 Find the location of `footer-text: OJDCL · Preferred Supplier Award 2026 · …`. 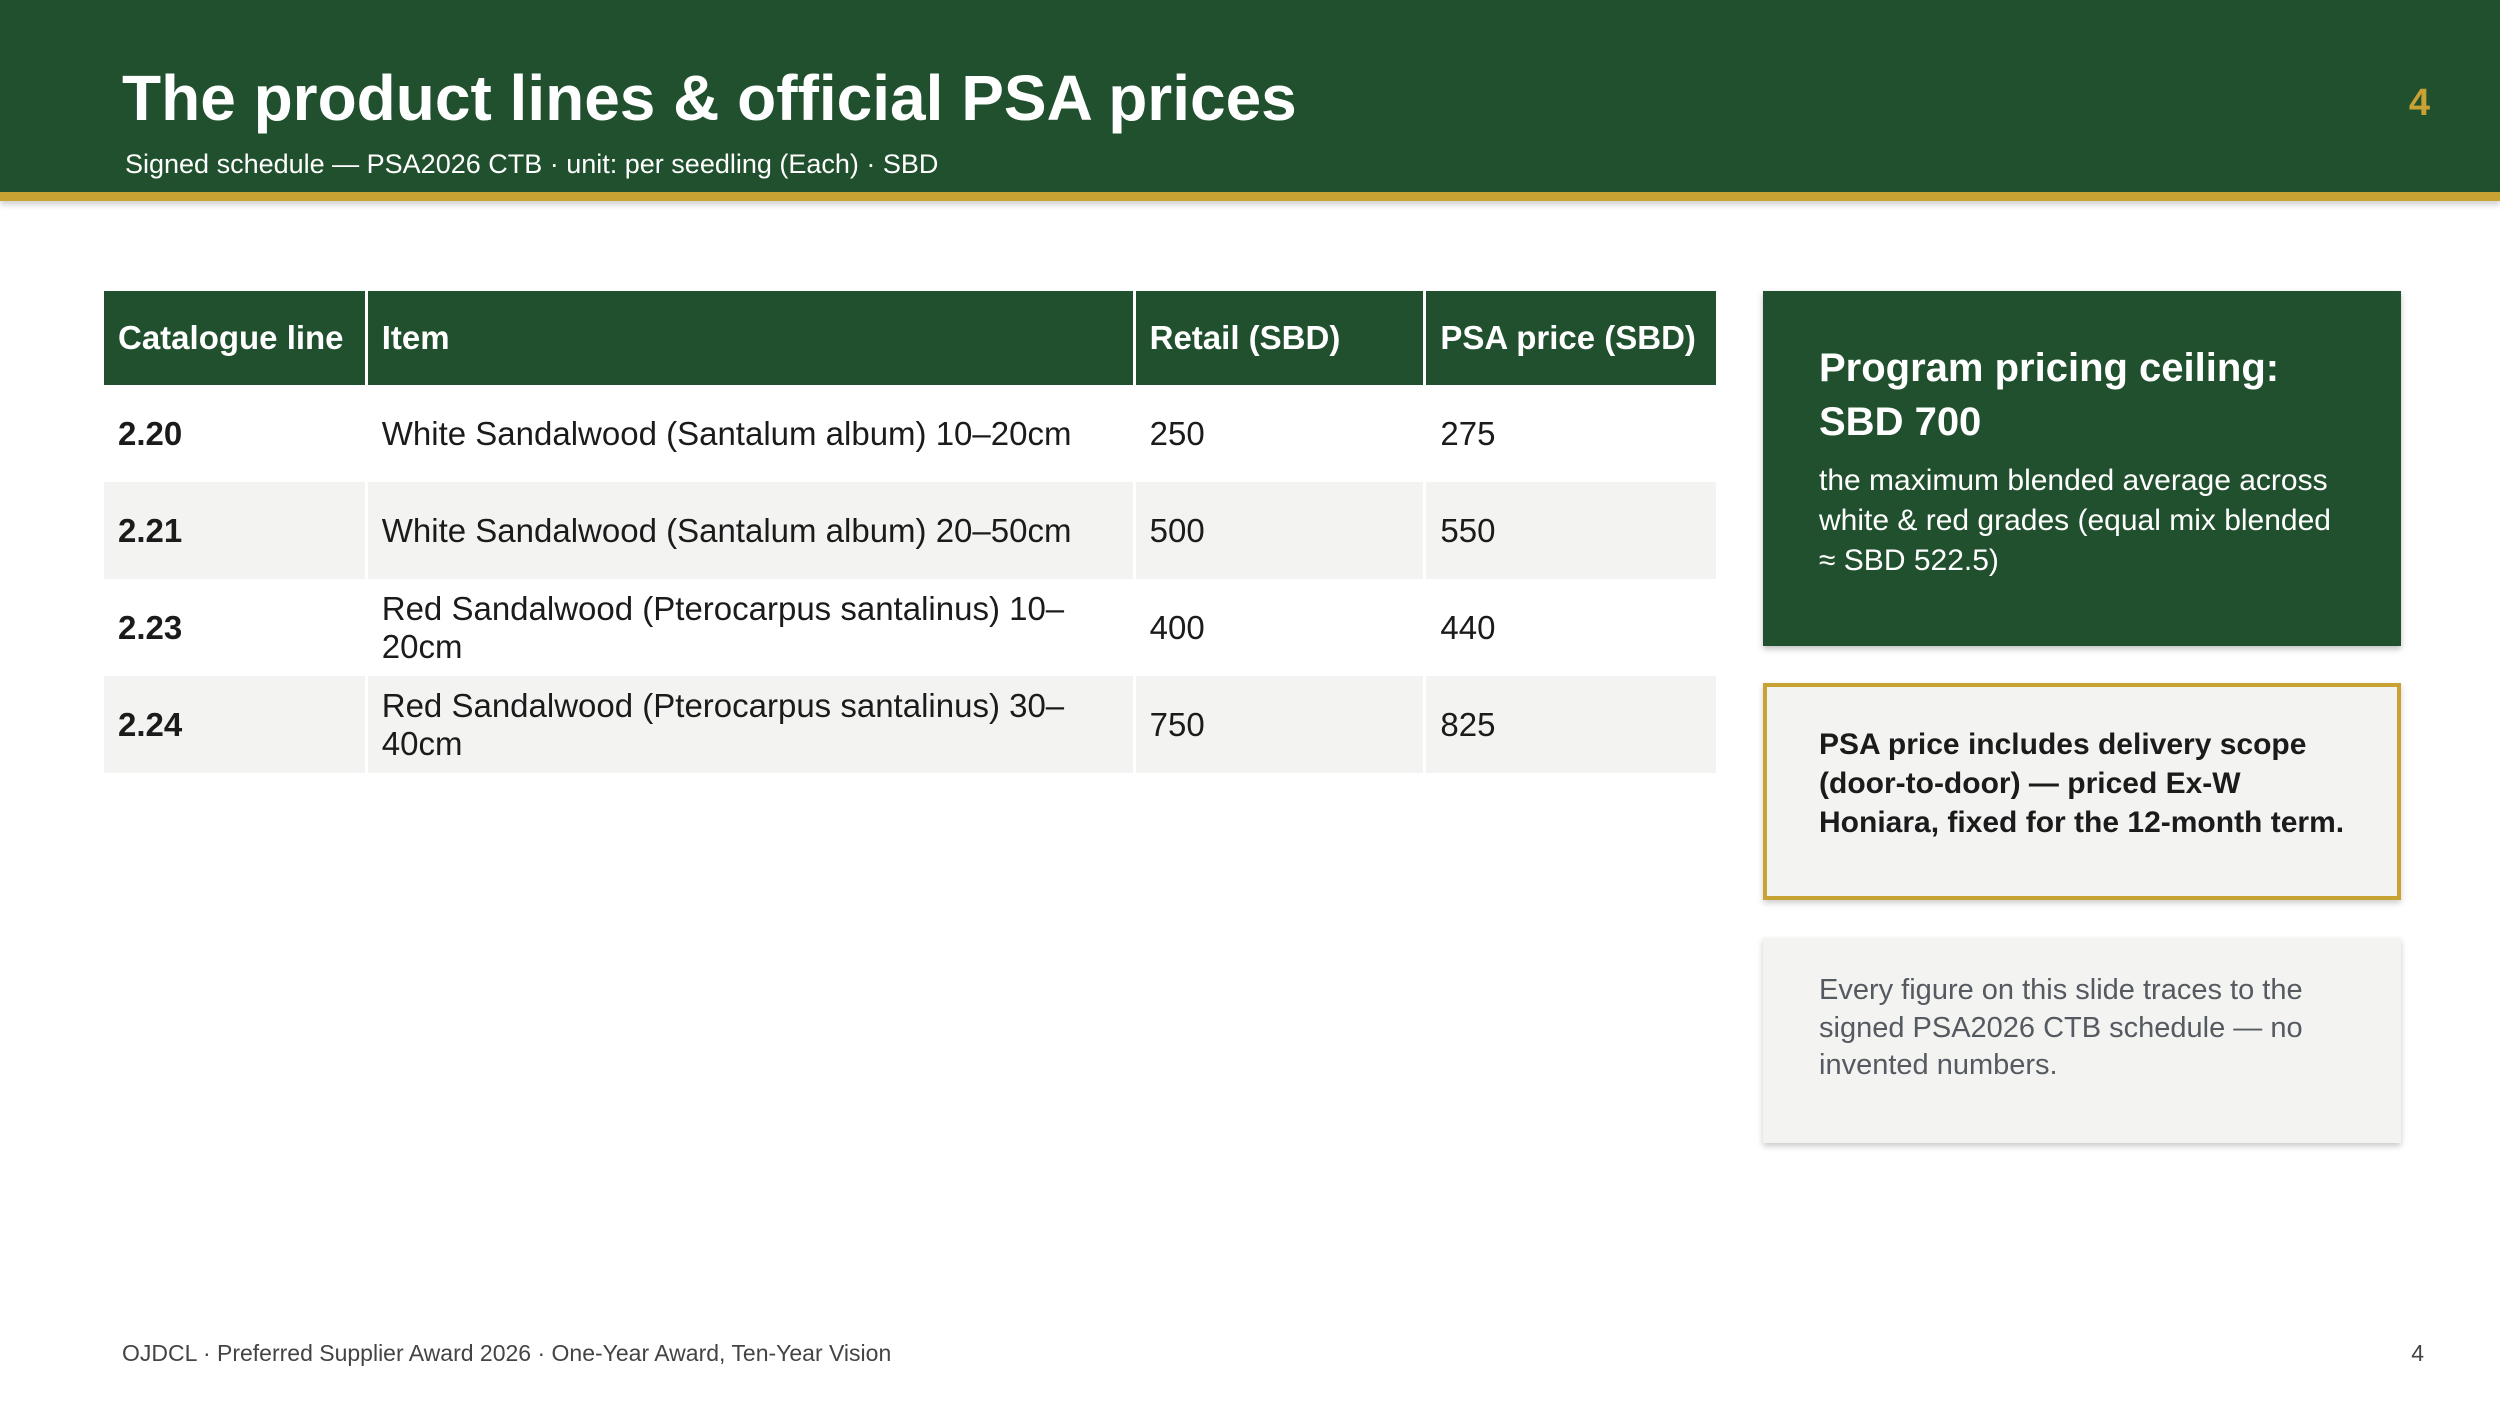

footer-text: OJDCL · Preferred Supplier Award 2026 · … is located at coordinates (507, 1353).